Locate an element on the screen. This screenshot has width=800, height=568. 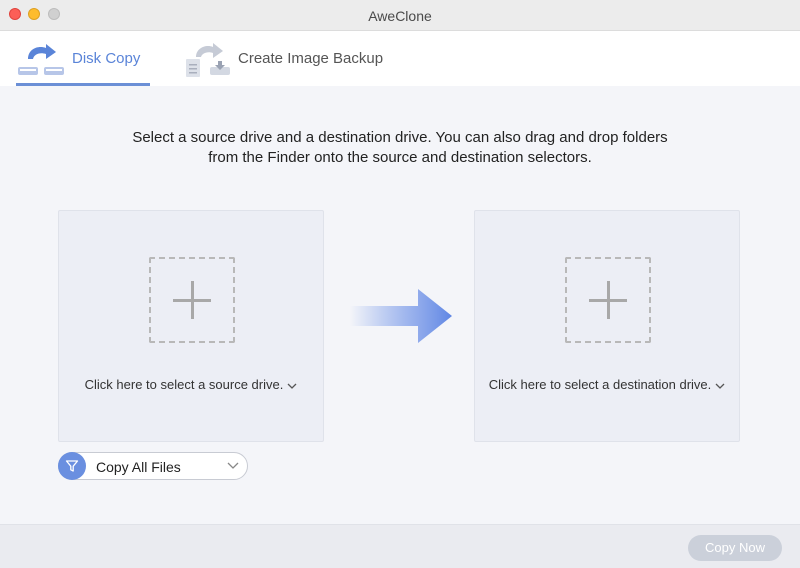
filter-icon is located at coordinates (72, 466).